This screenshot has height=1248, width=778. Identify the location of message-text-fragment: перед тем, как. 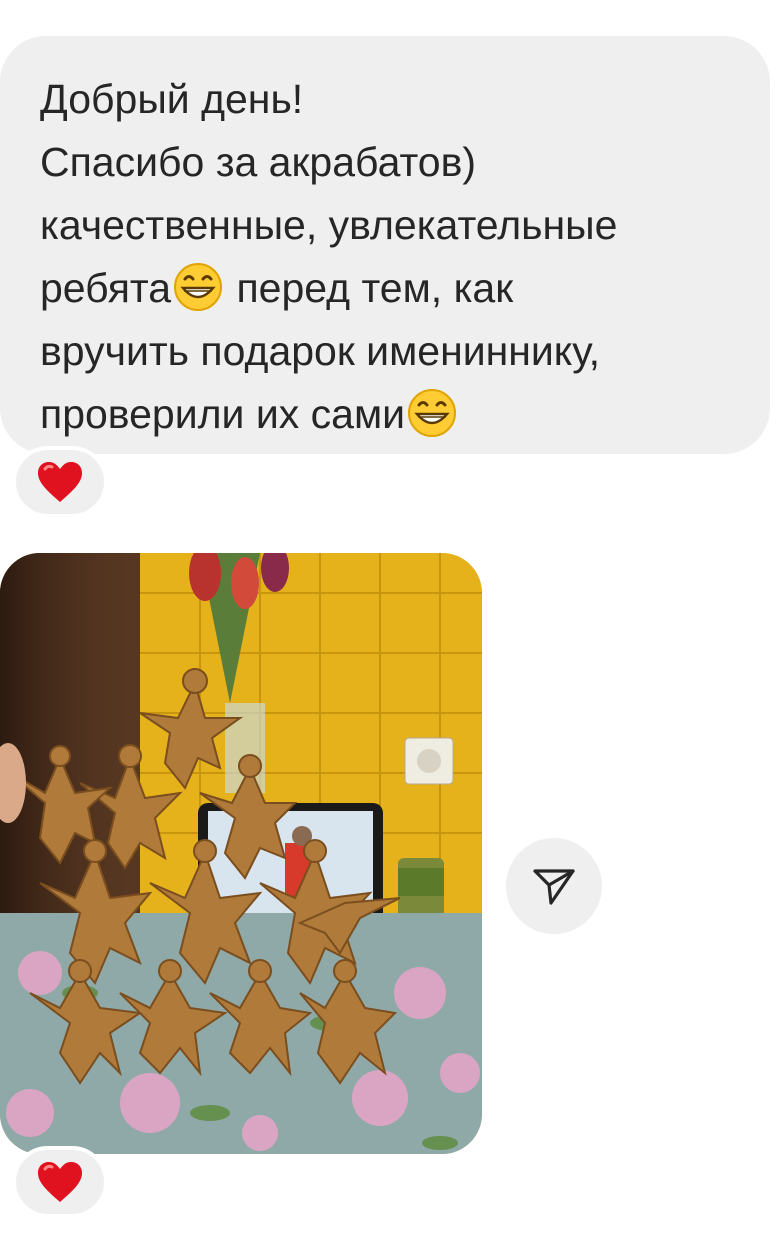
(369, 288).